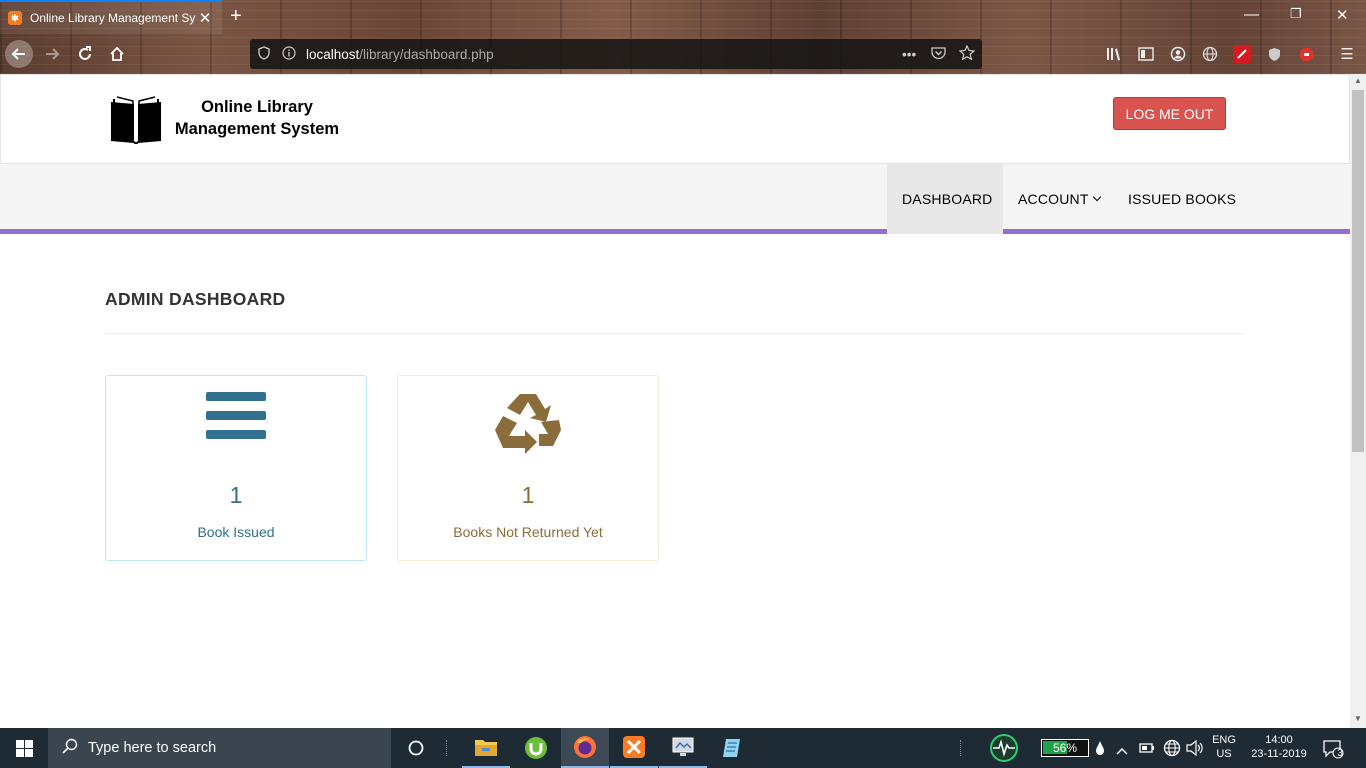  I want to click on monitor-app-icon, so click(683, 748).